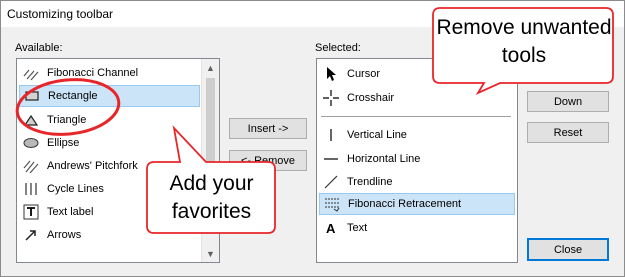 The width and height of the screenshot is (625, 277). I want to click on add-favorites-callout-text: Add your favorites, so click(211, 197).